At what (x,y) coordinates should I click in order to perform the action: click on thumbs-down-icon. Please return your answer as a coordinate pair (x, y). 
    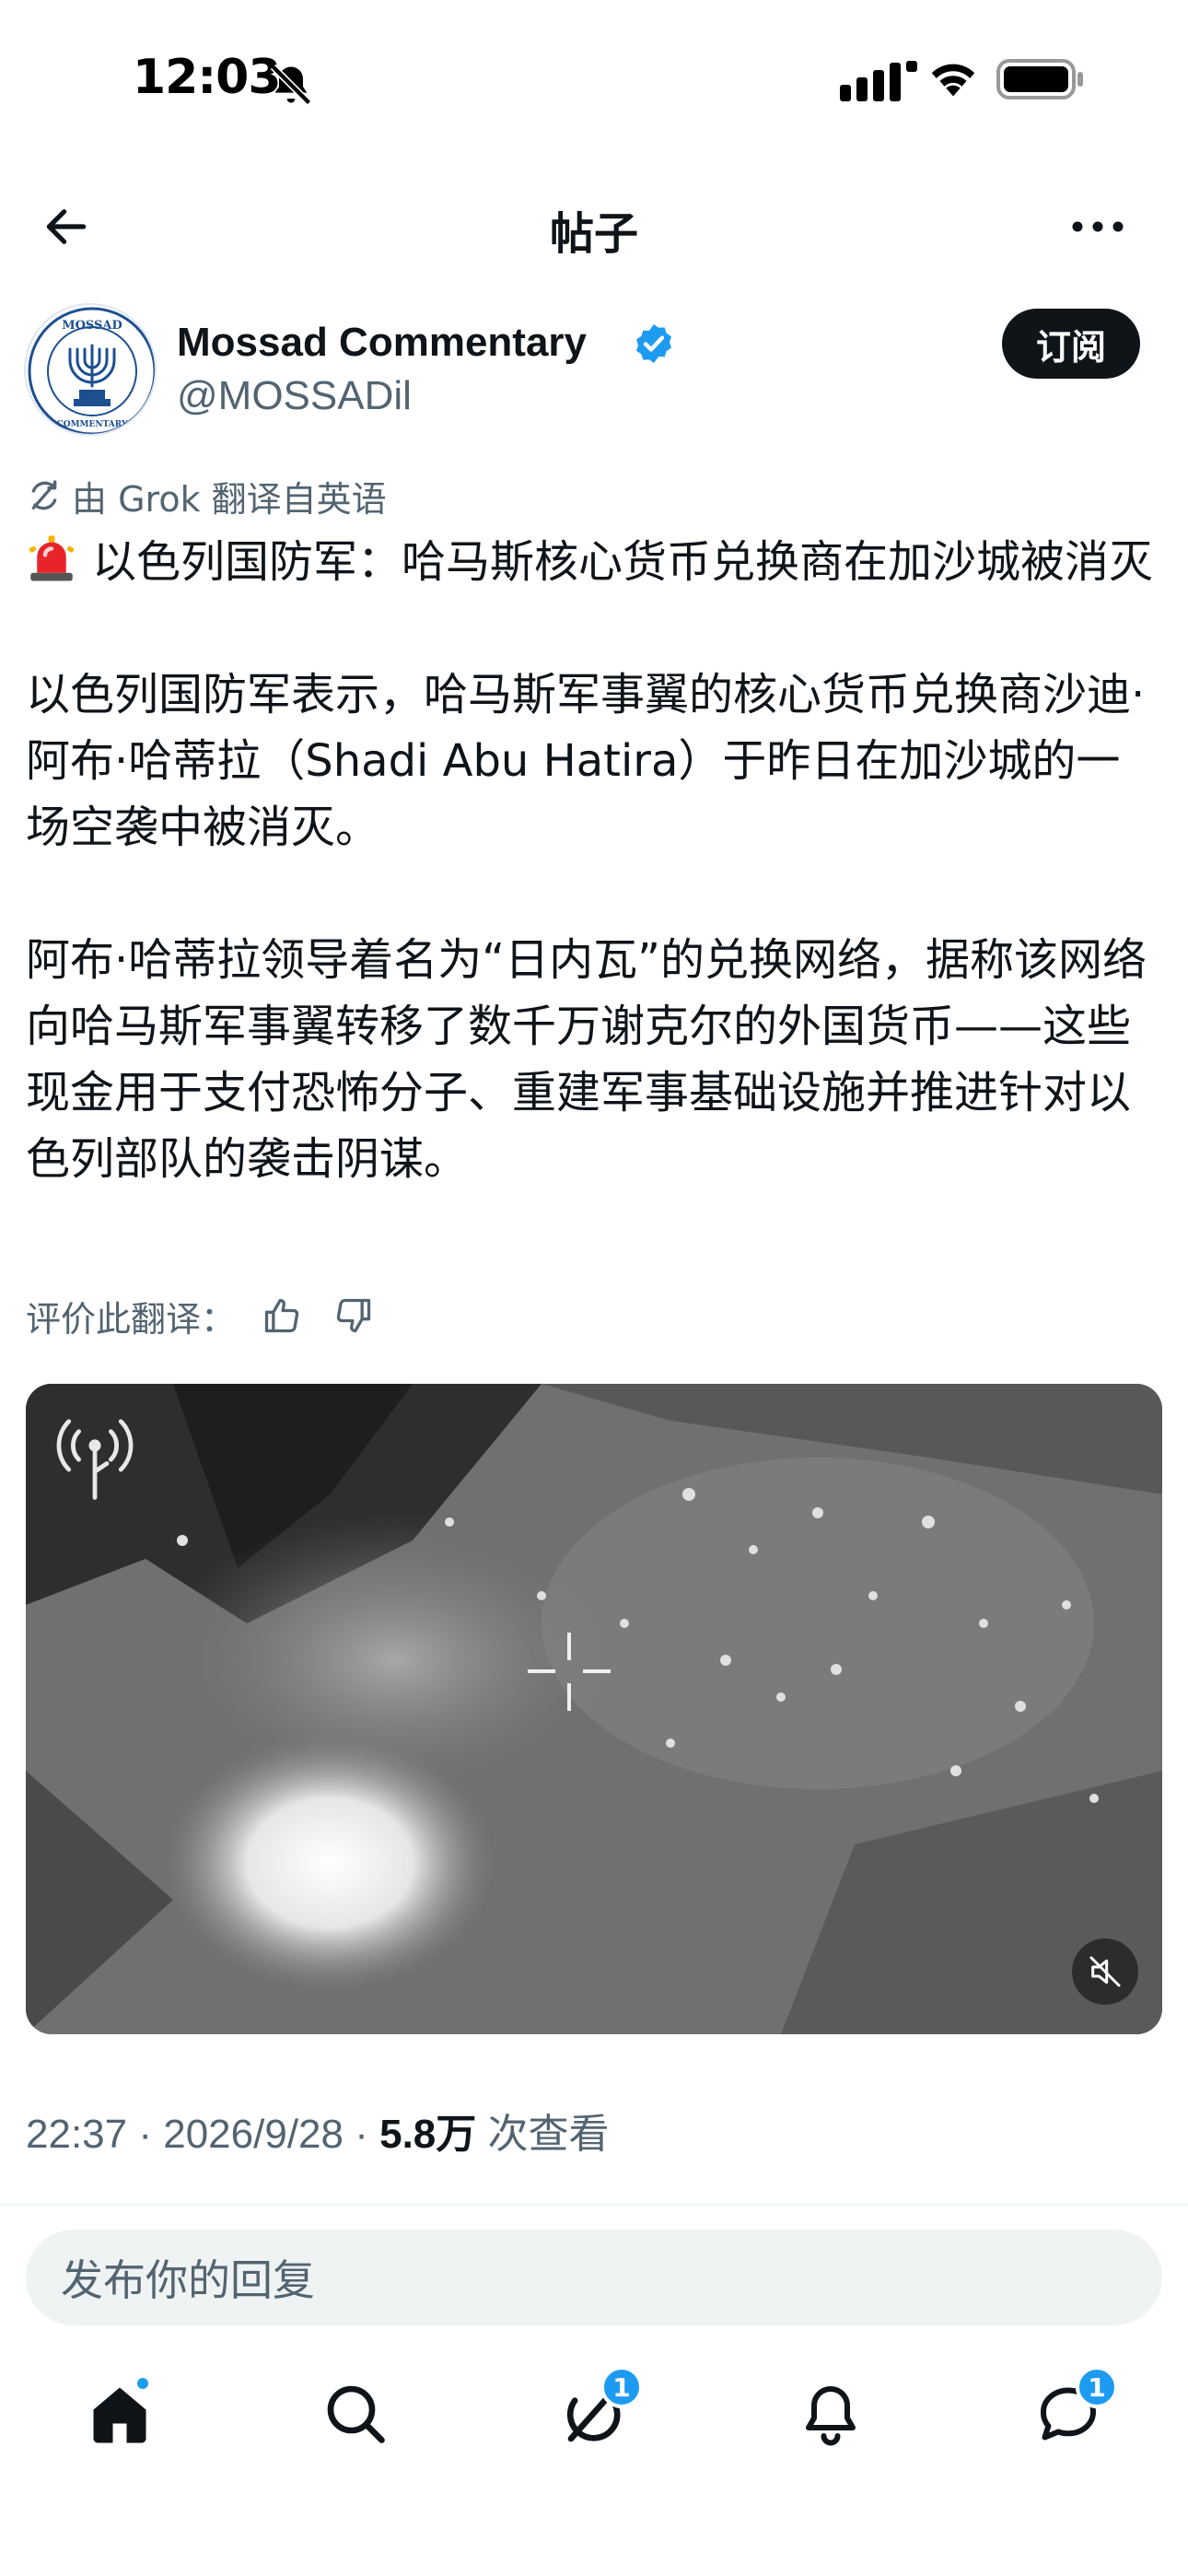
    Looking at the image, I should click on (353, 1315).